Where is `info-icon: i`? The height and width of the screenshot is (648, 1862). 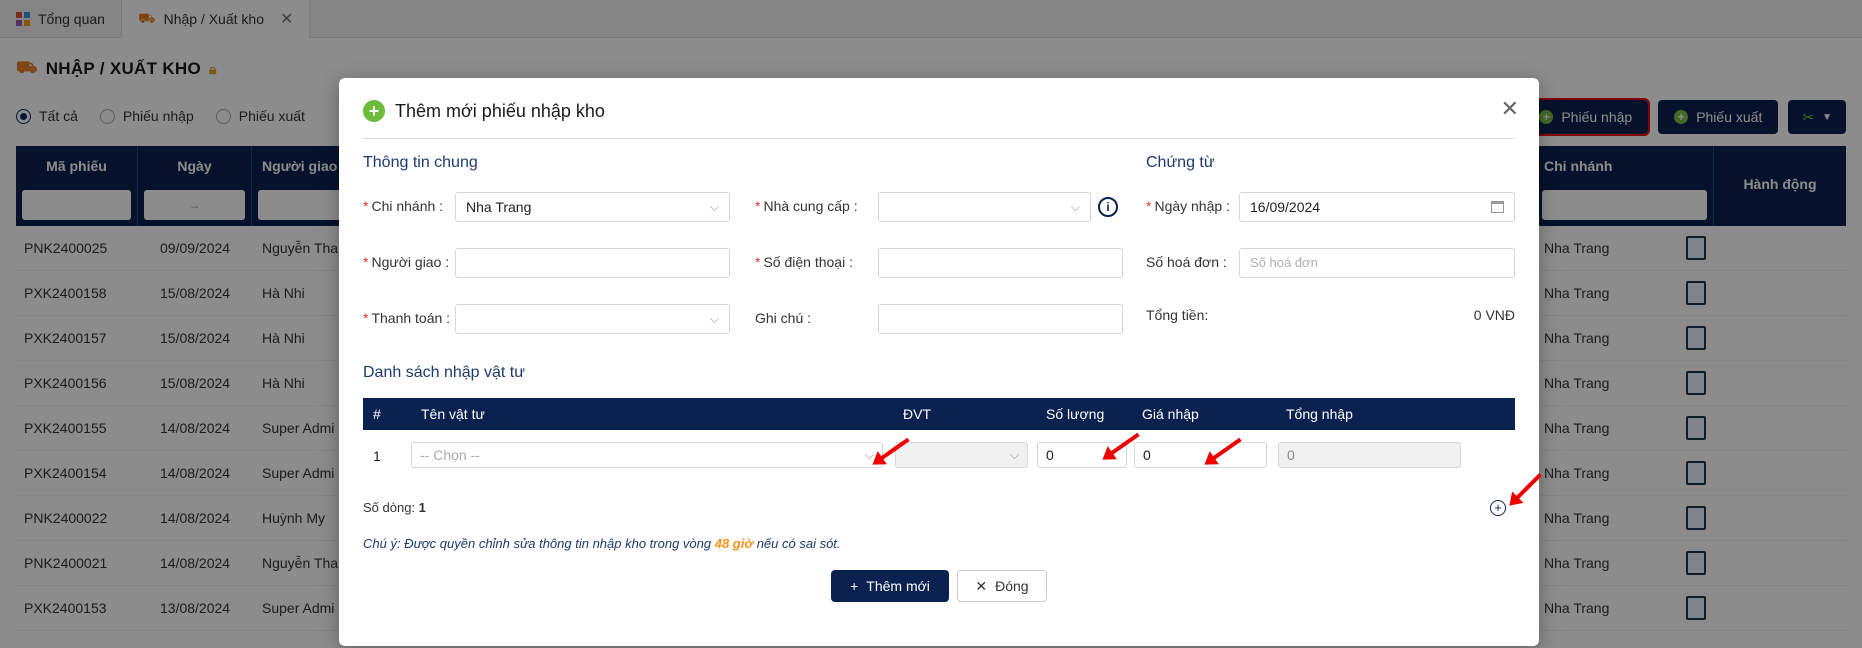 info-icon: i is located at coordinates (1108, 207).